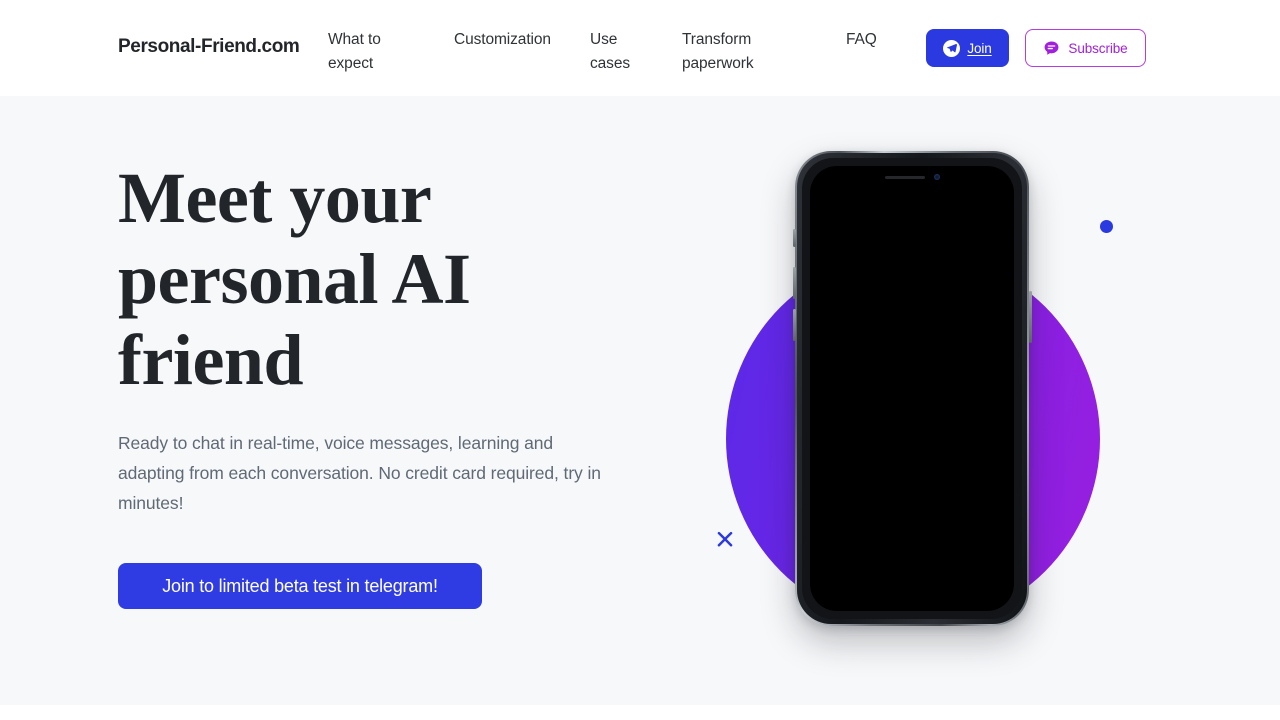 The image size is (1280, 720). I want to click on phone-notch, so click(912, 177).